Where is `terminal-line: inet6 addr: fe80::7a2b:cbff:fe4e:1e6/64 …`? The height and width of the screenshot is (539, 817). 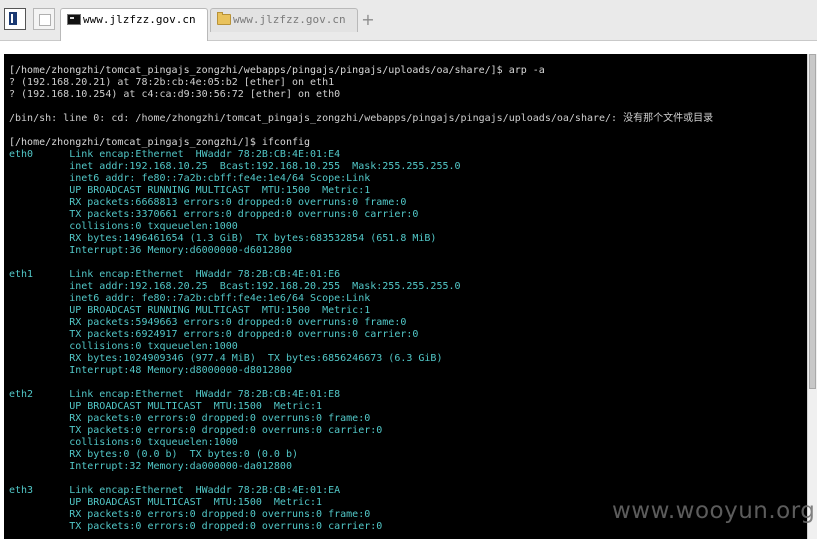
terminal-line: inet6 addr: fe80::7a2b:cbff:fe4e:1e6/64 … is located at coordinates (190, 298).